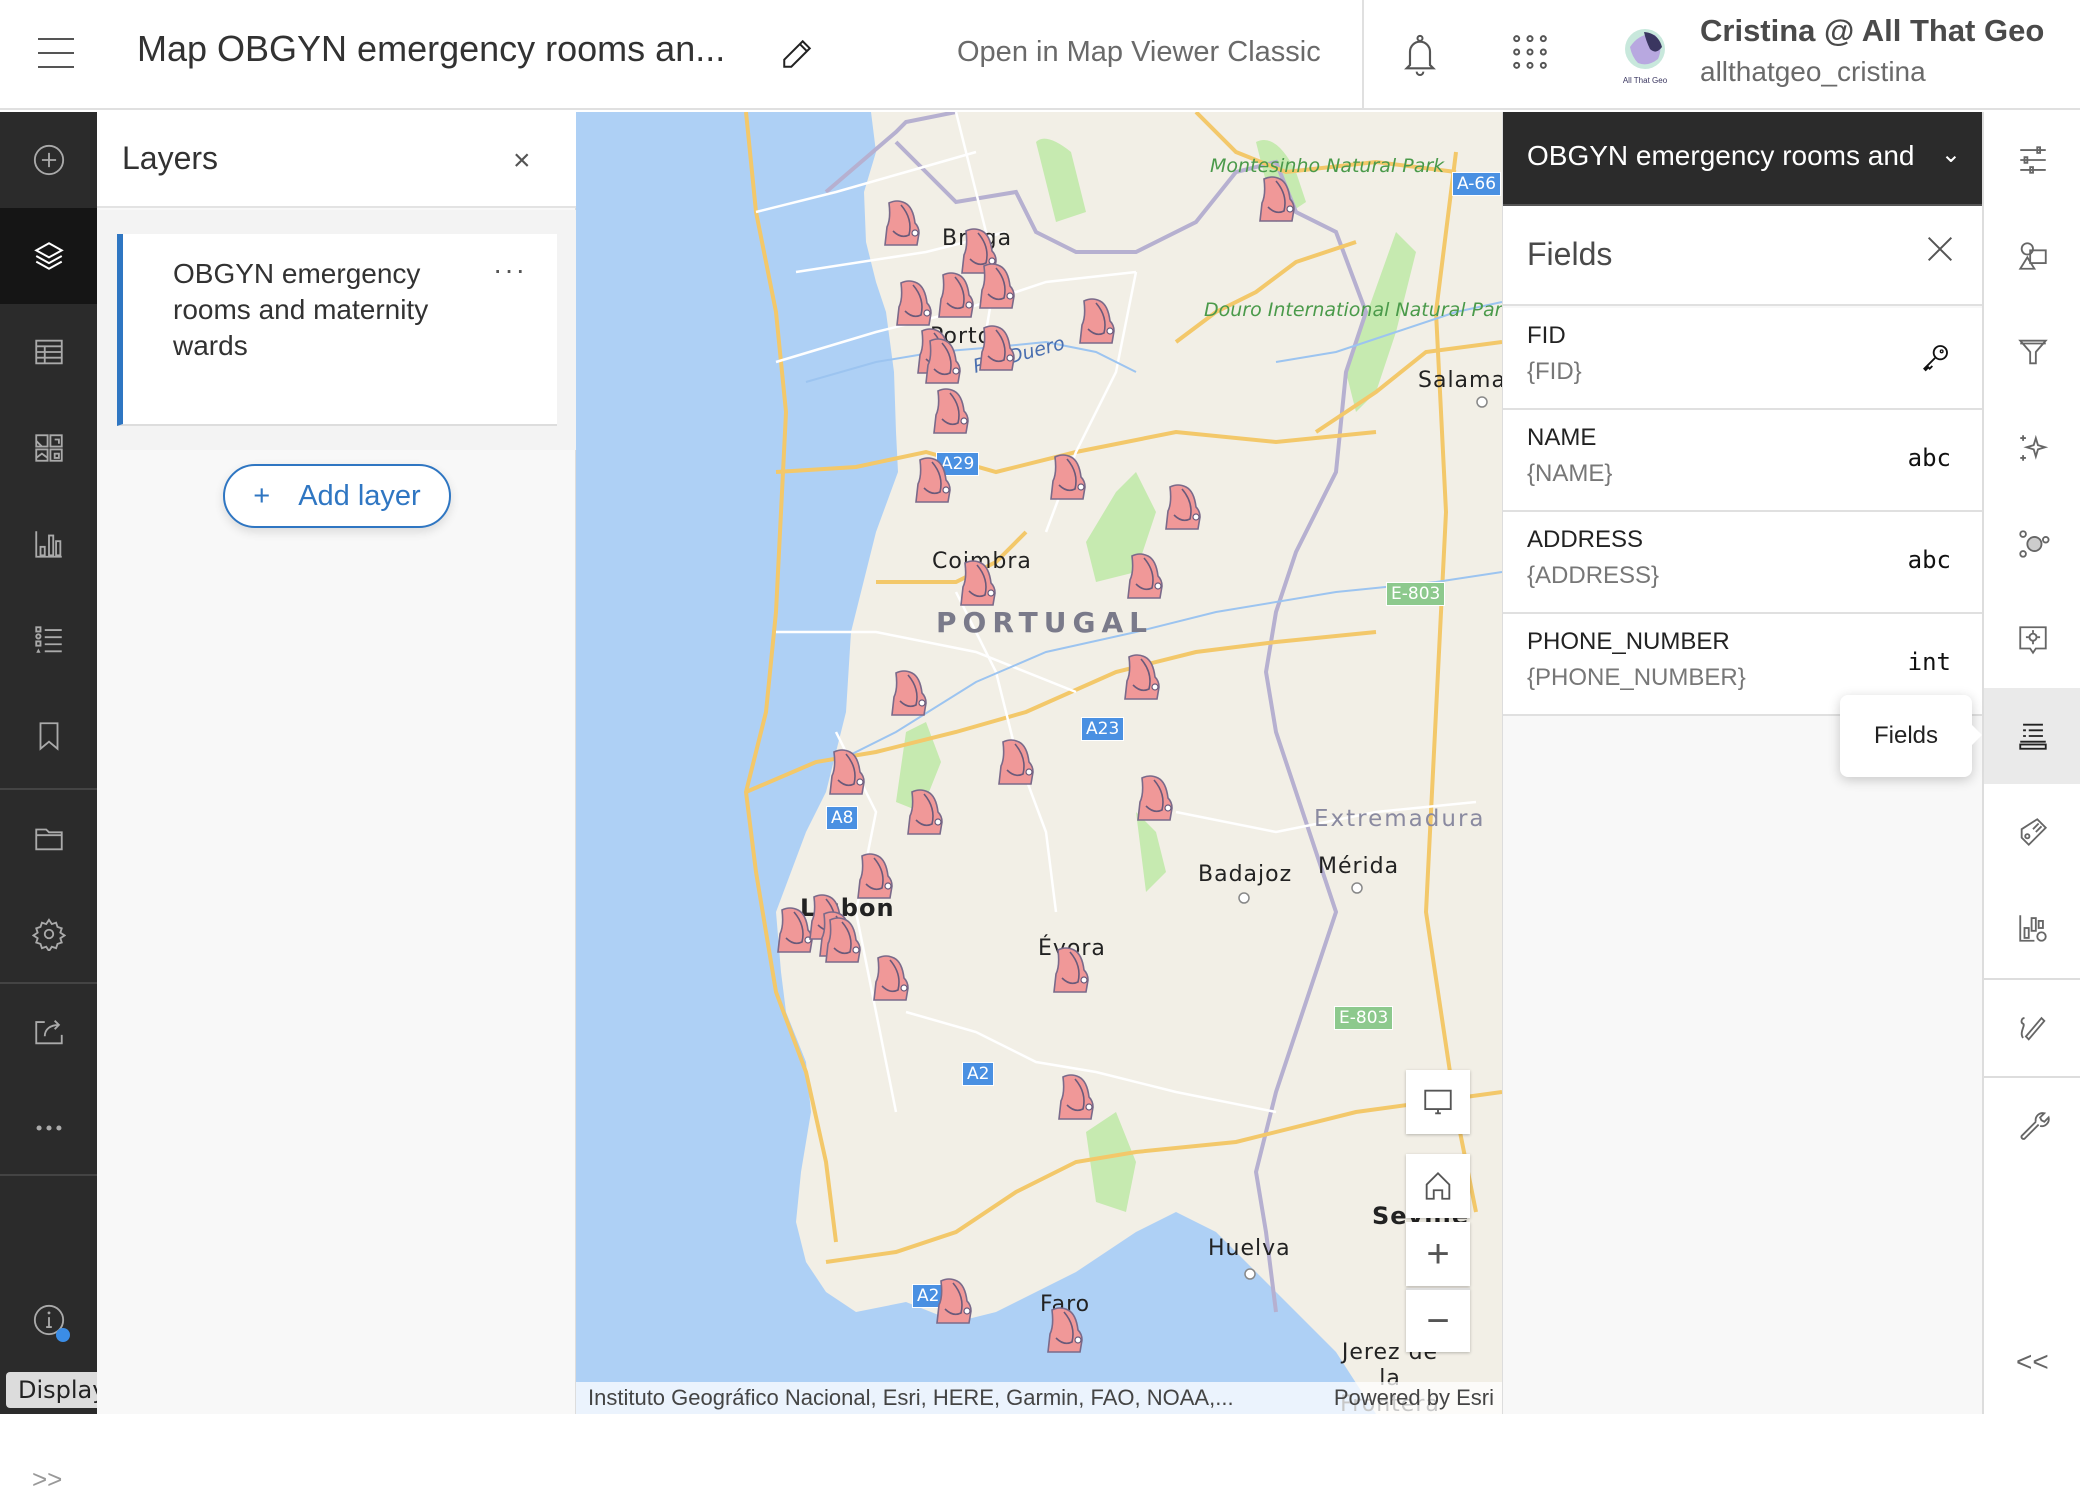 This screenshot has width=2080, height=1495. Describe the element at coordinates (1353, 310) in the screenshot. I see `douro-park-label: Douro International Natural Park` at that location.